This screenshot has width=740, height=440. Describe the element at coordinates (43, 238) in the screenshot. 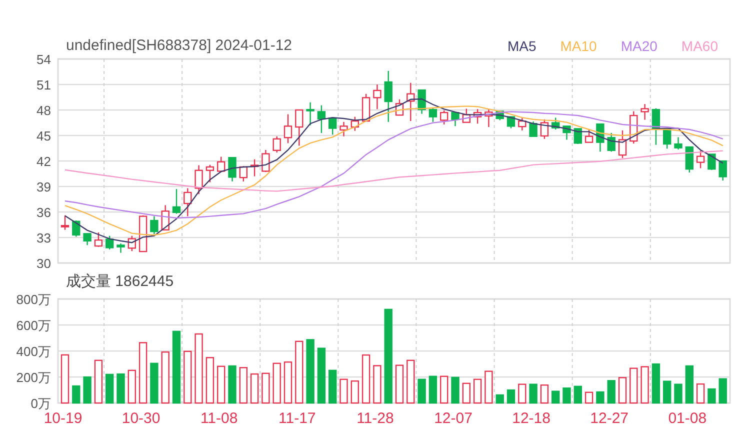

I see `y-axis-label: 33` at that location.